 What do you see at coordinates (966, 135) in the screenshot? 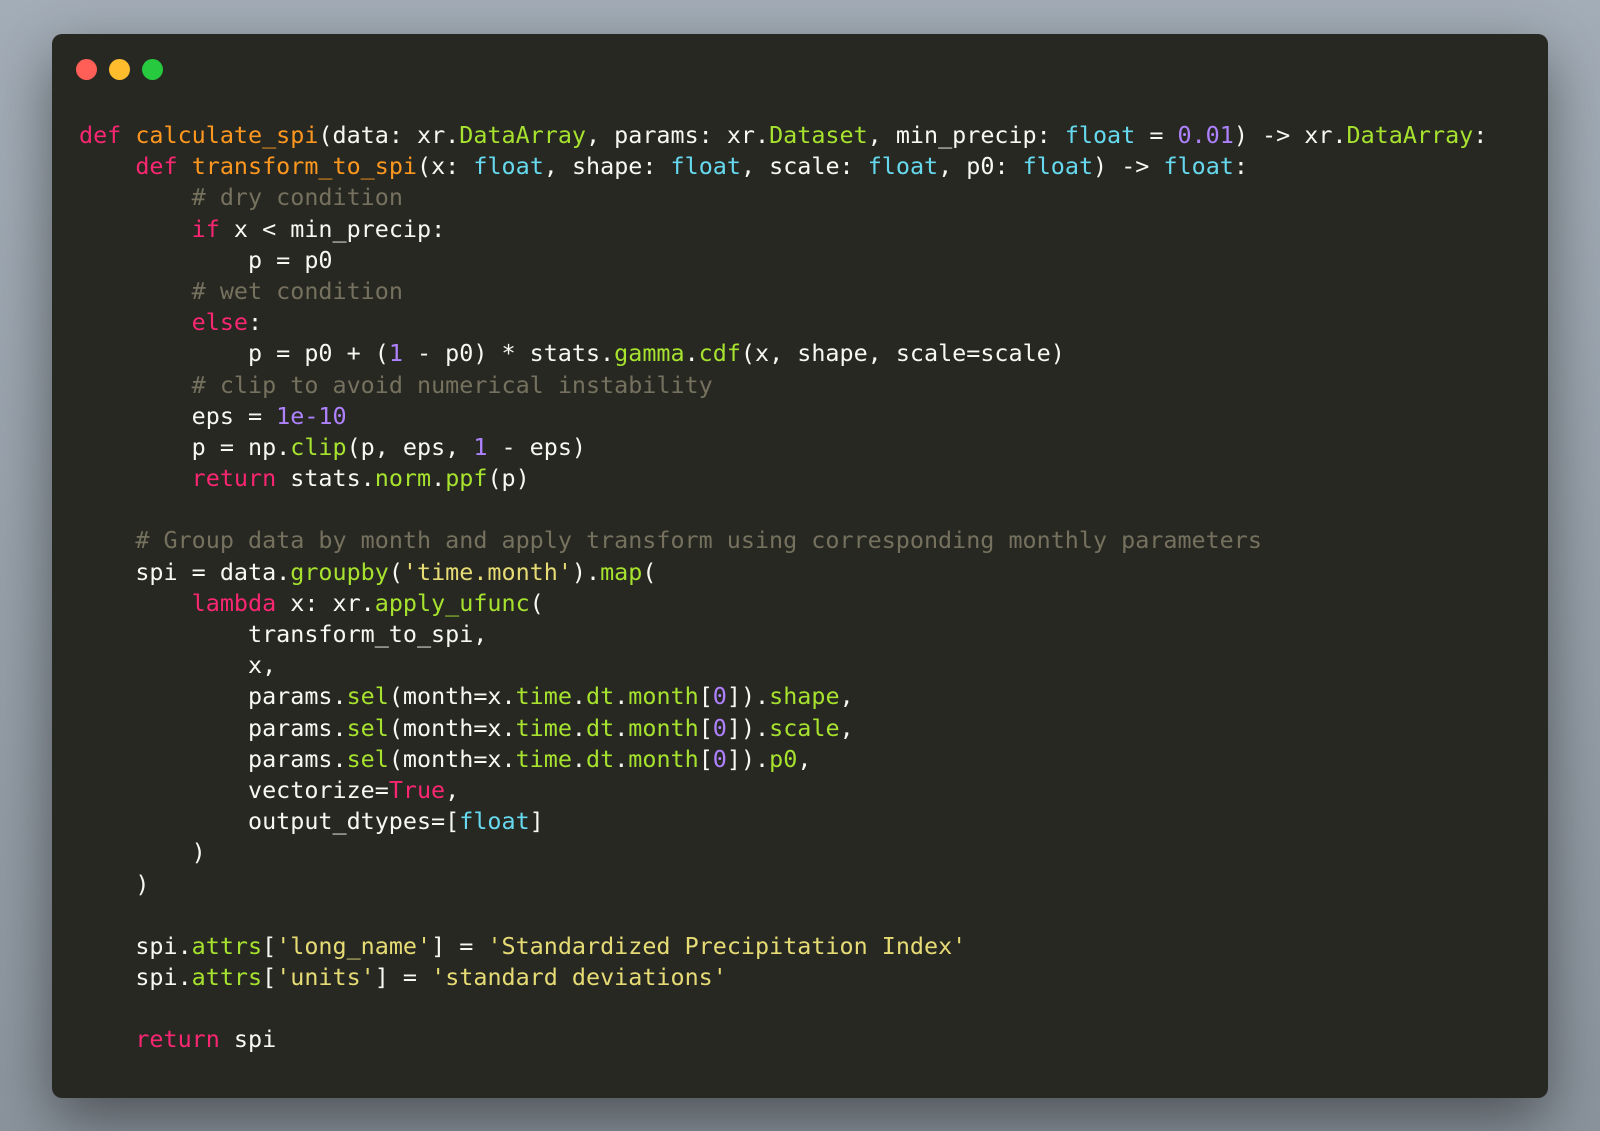
I see `code-token: , min_precip:` at bounding box center [966, 135].